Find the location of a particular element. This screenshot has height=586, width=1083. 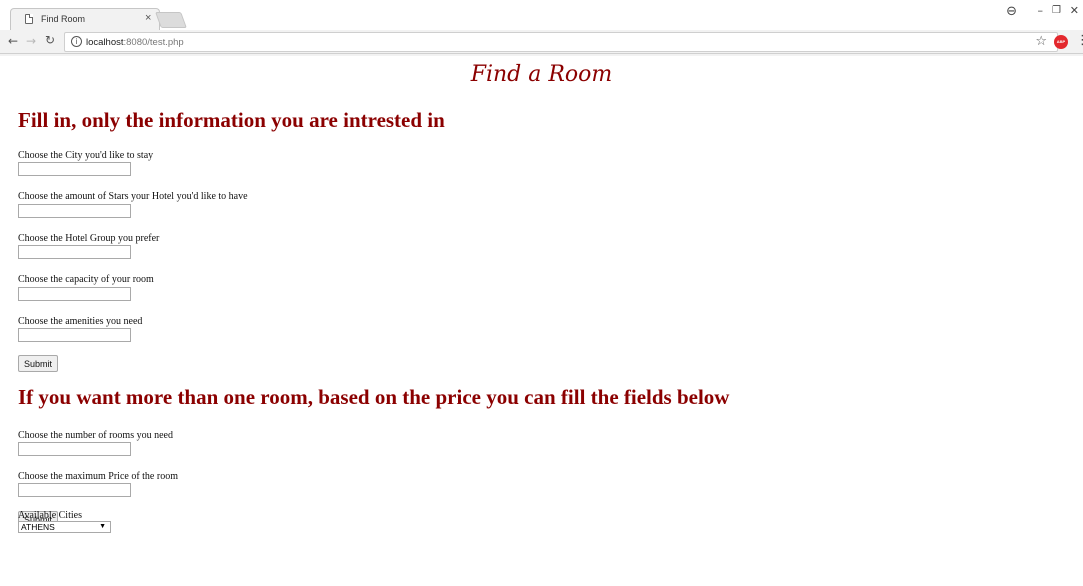

city-label: Choose the City you'd like to stay is located at coordinates (86, 155).